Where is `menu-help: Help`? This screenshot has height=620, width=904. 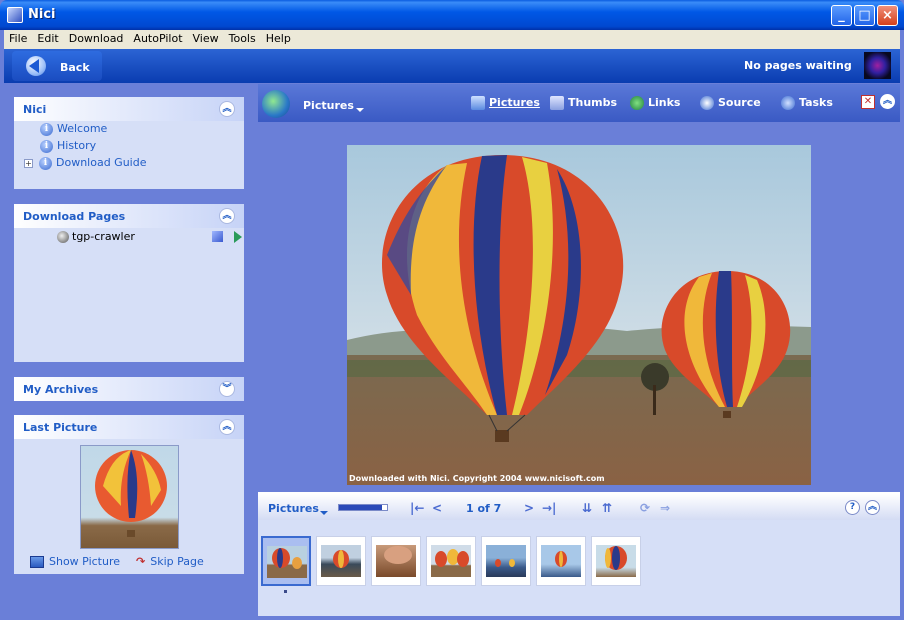
menu-help: Help is located at coordinates (278, 38).